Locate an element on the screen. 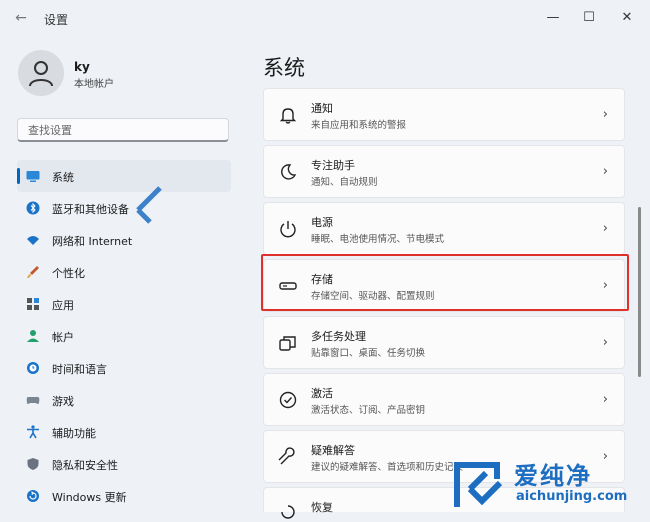 Image resolution: width=650 pixels, height=522 pixels. active-indicator is located at coordinates (18, 176).